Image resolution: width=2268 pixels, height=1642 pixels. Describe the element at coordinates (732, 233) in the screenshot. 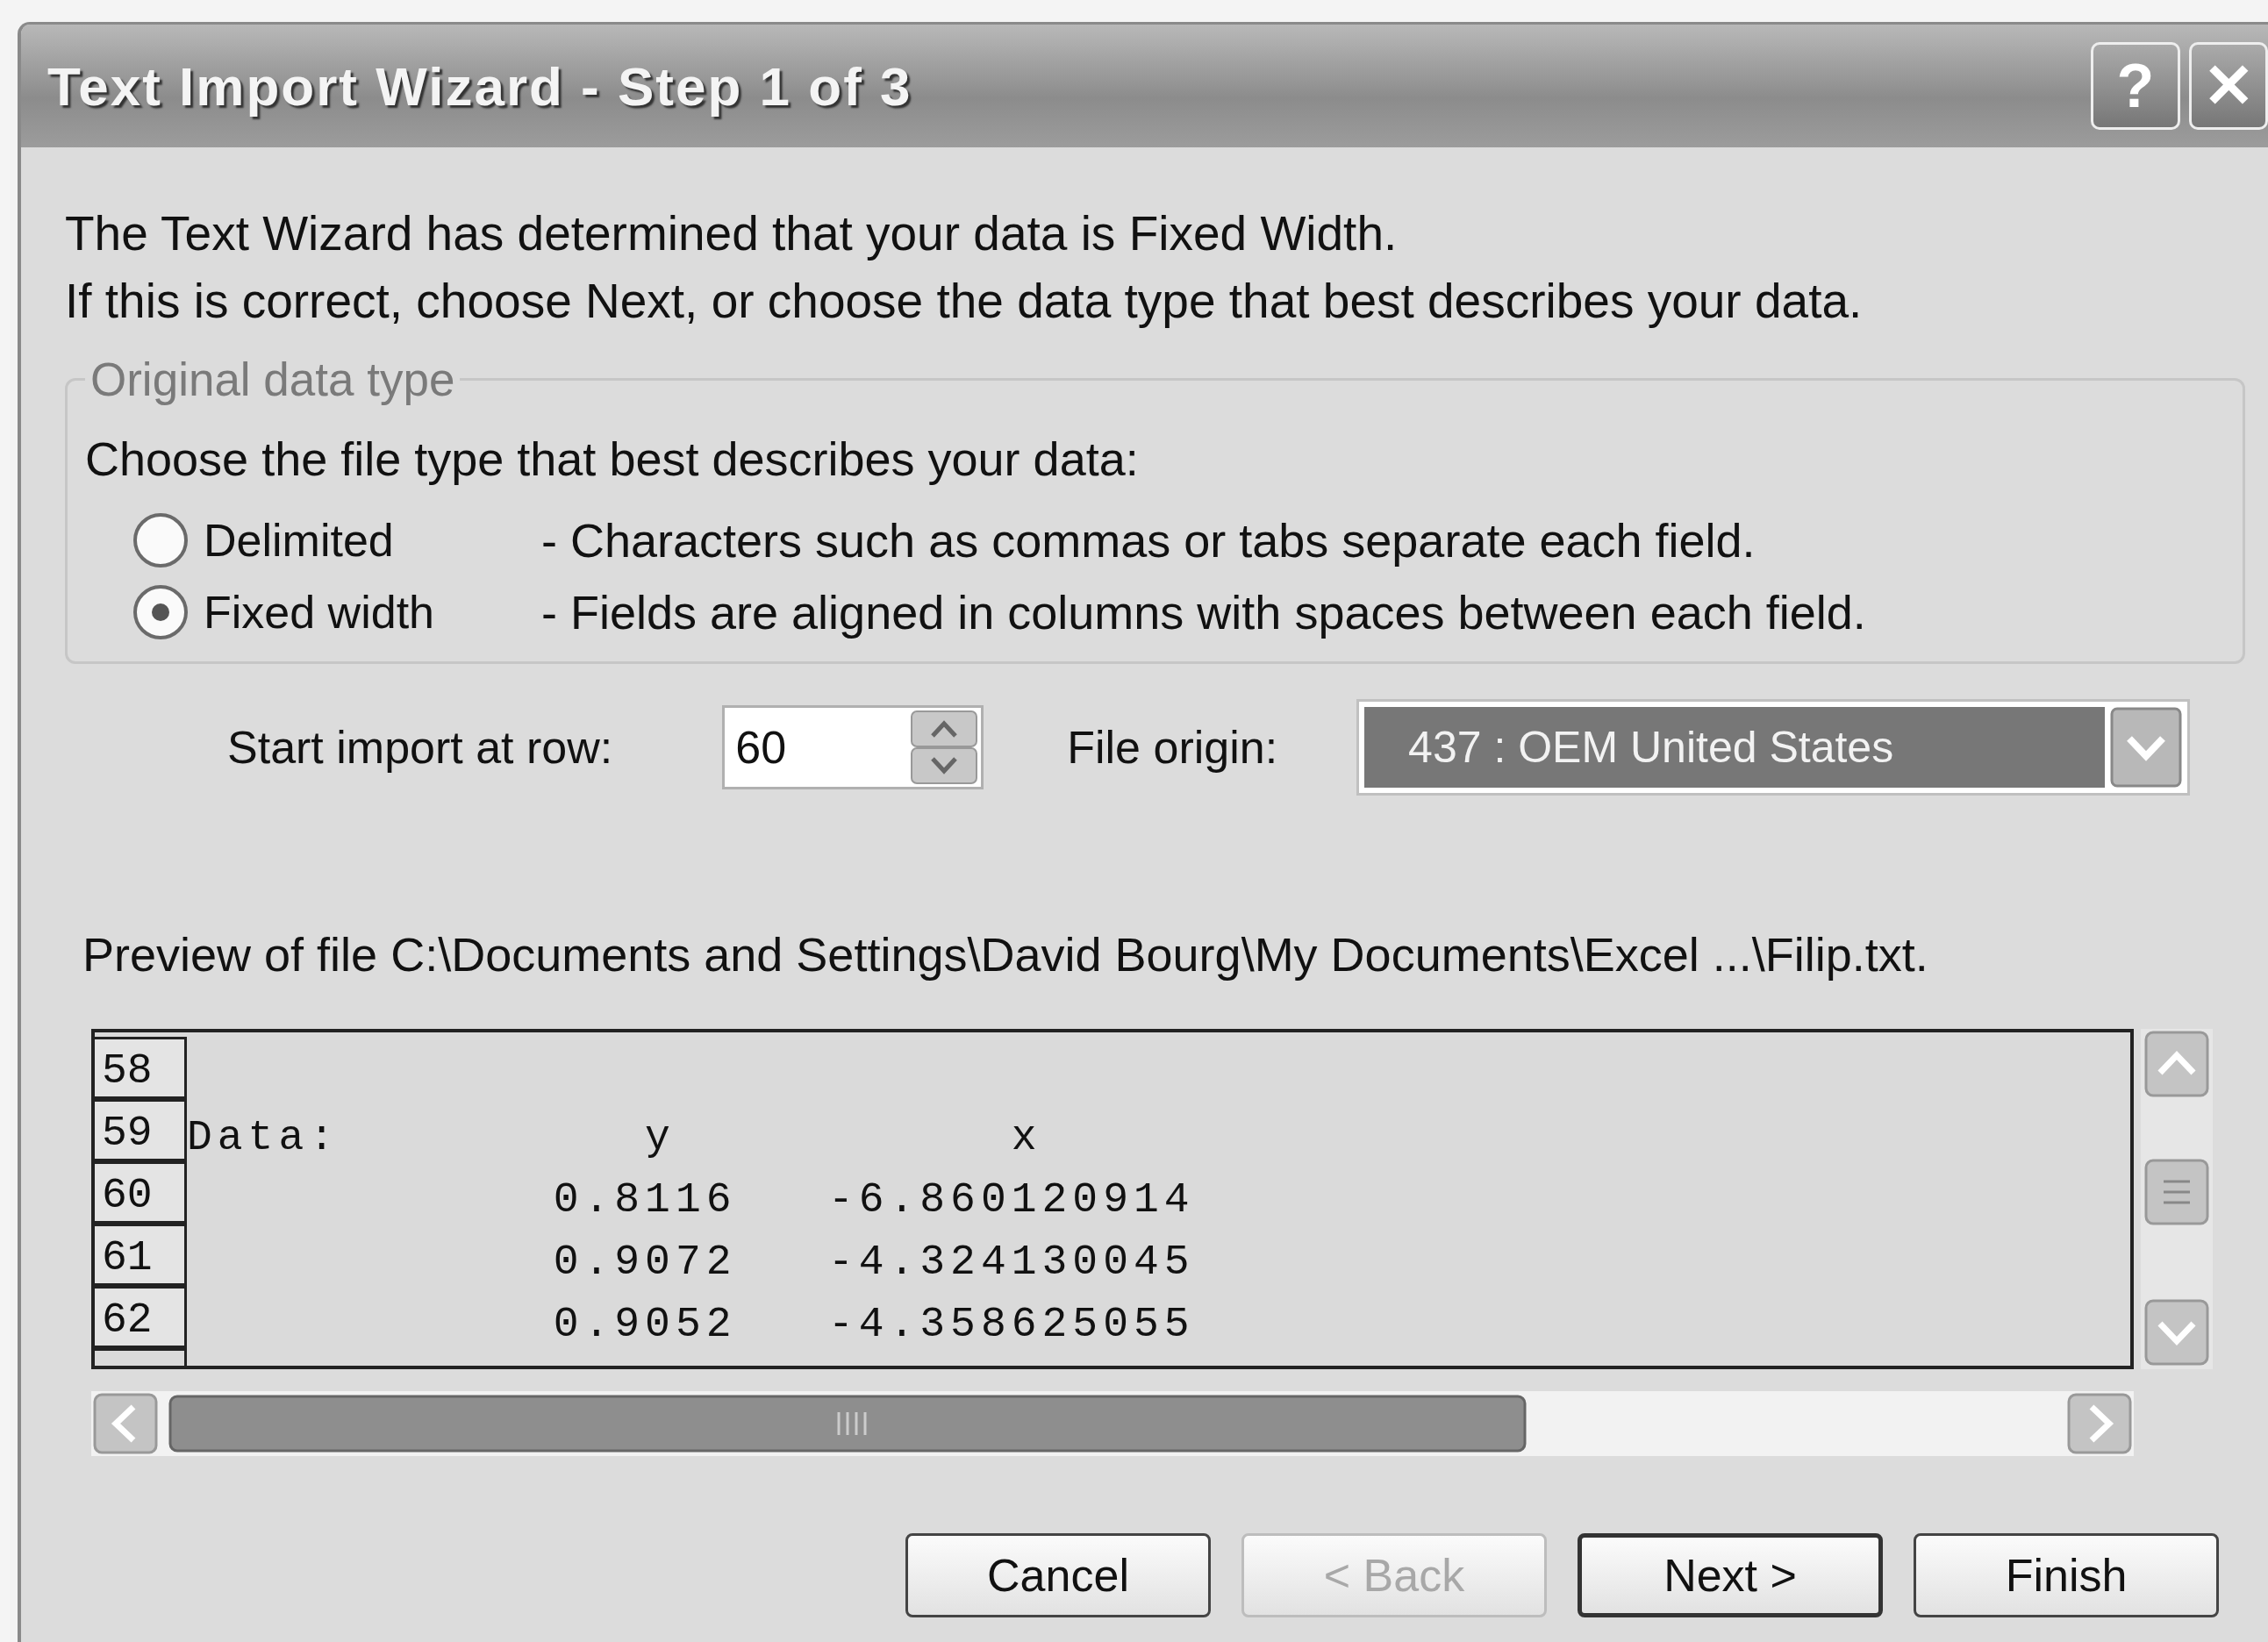

I see `instruction-text: The Text Wizard has determined that your data is Fixed Width.` at that location.